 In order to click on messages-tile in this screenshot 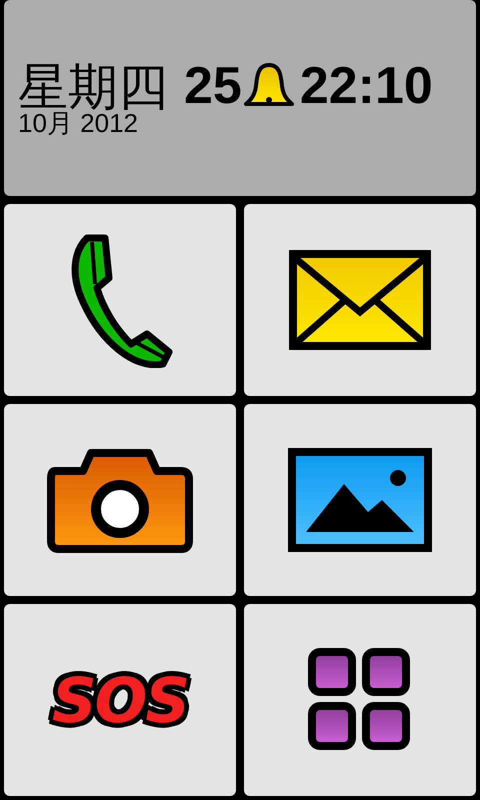, I will do `click(360, 300)`.